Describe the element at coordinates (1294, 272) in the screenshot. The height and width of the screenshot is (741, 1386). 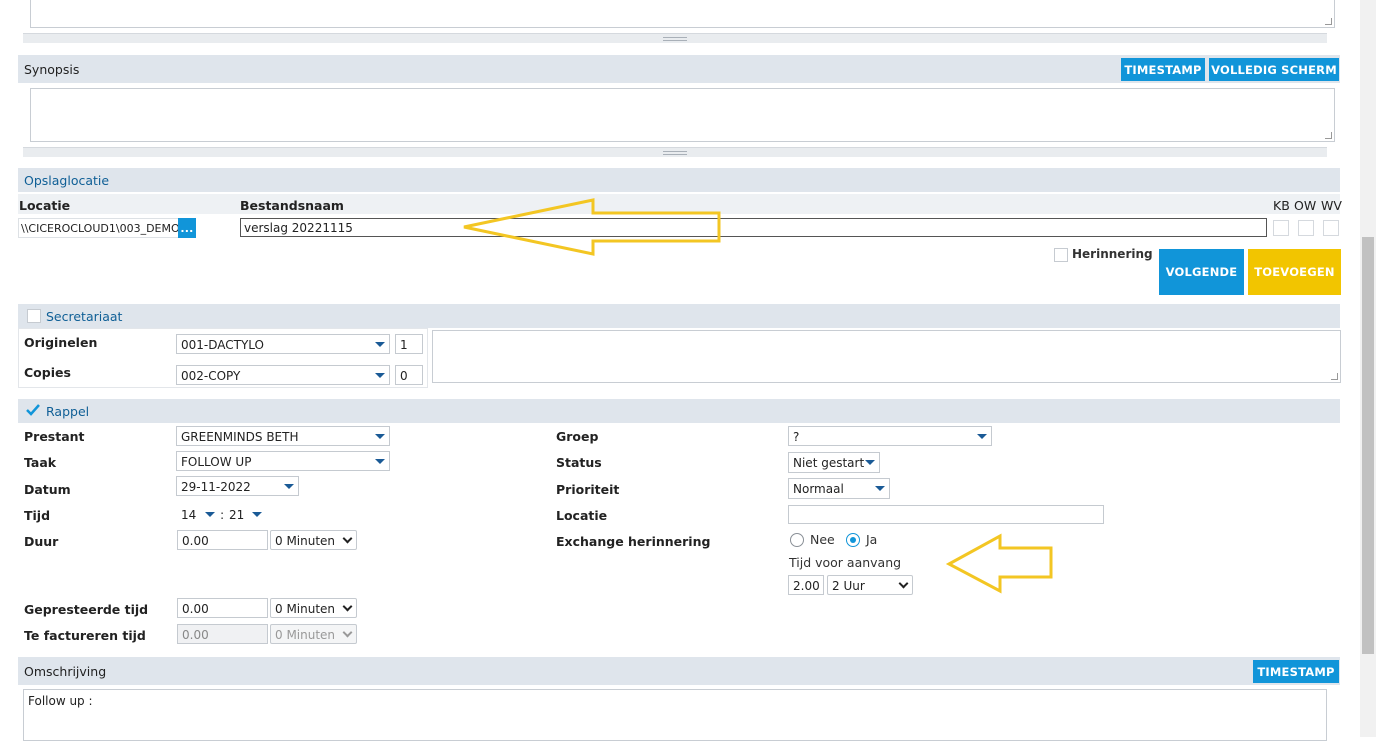
I see `add-button: TOEVOEGEN` at that location.